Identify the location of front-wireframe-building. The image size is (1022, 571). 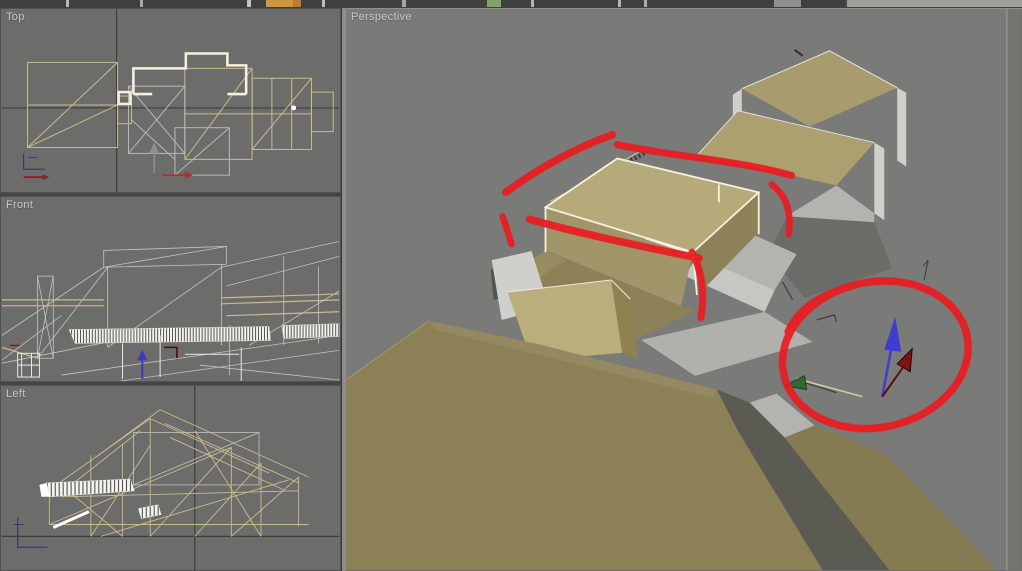
(170, 311).